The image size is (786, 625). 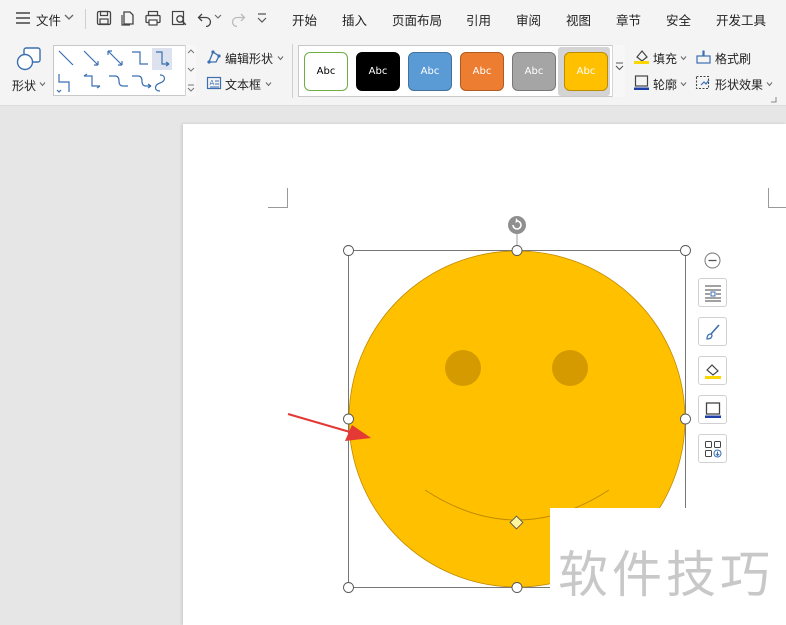 I want to click on resize-handle-ne, so click(x=685, y=250).